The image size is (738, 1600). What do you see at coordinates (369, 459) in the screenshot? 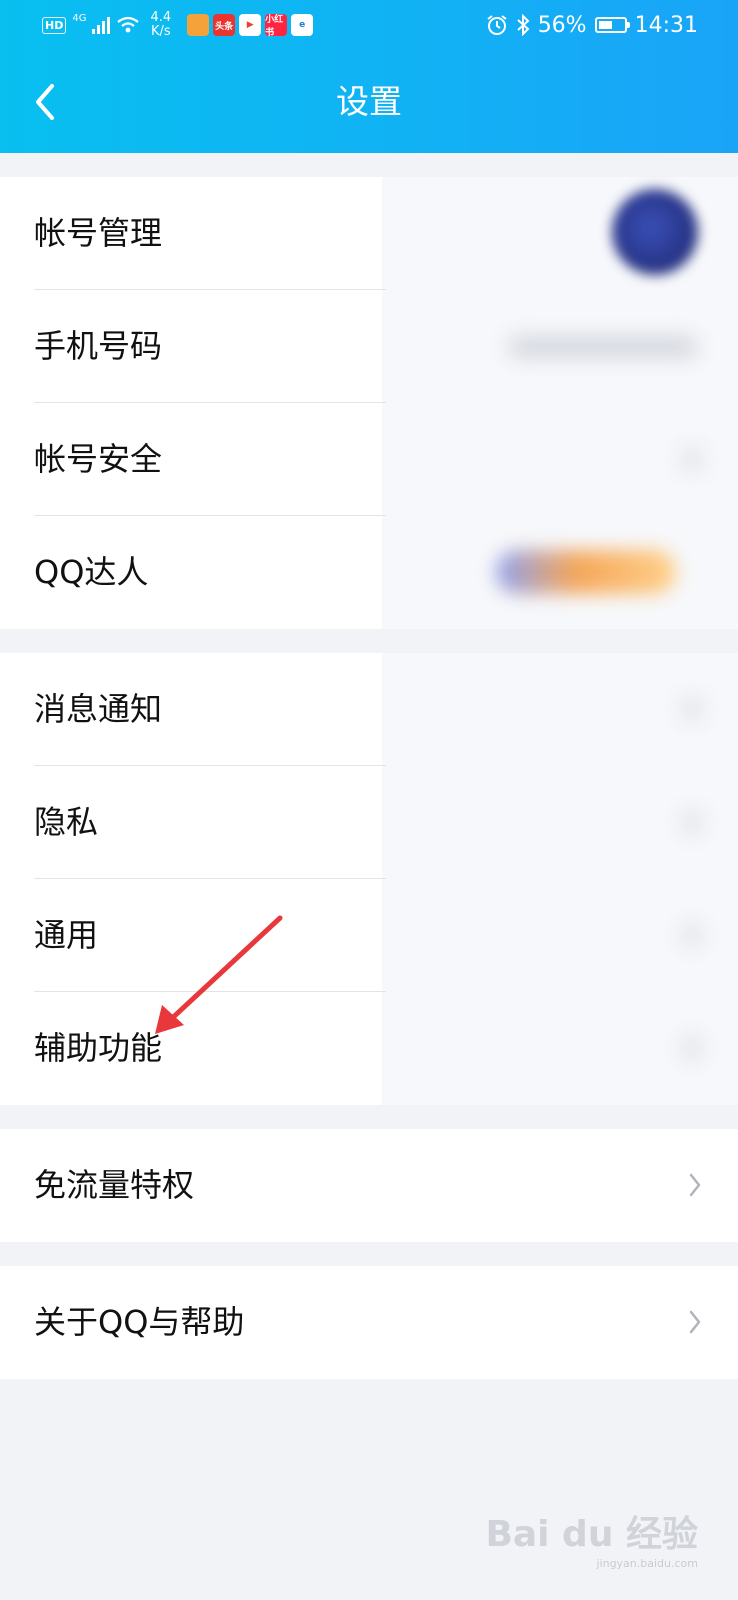
I see `settings-item-account-security: 帐号安全` at bounding box center [369, 459].